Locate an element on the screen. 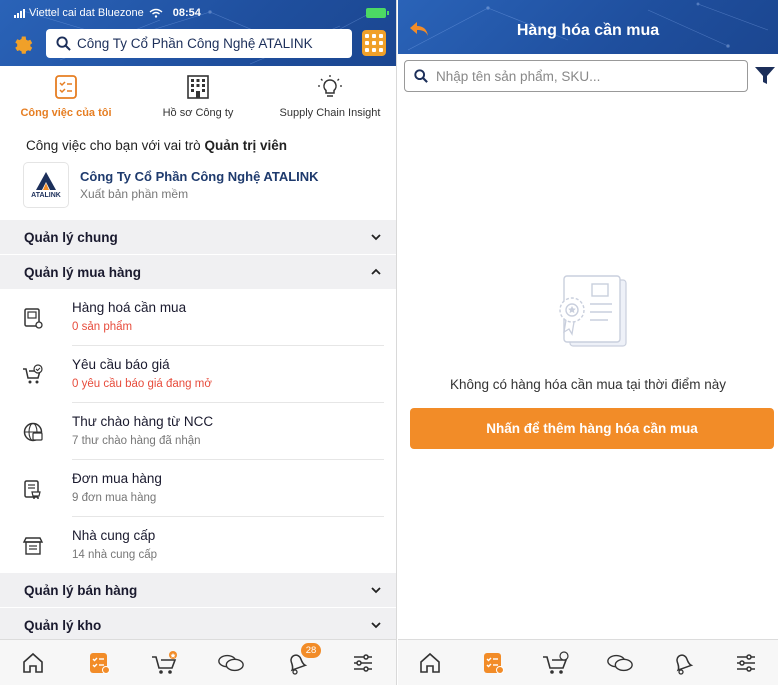 This screenshot has height=685, width=778. task-list-icon is located at coordinates (66, 87).